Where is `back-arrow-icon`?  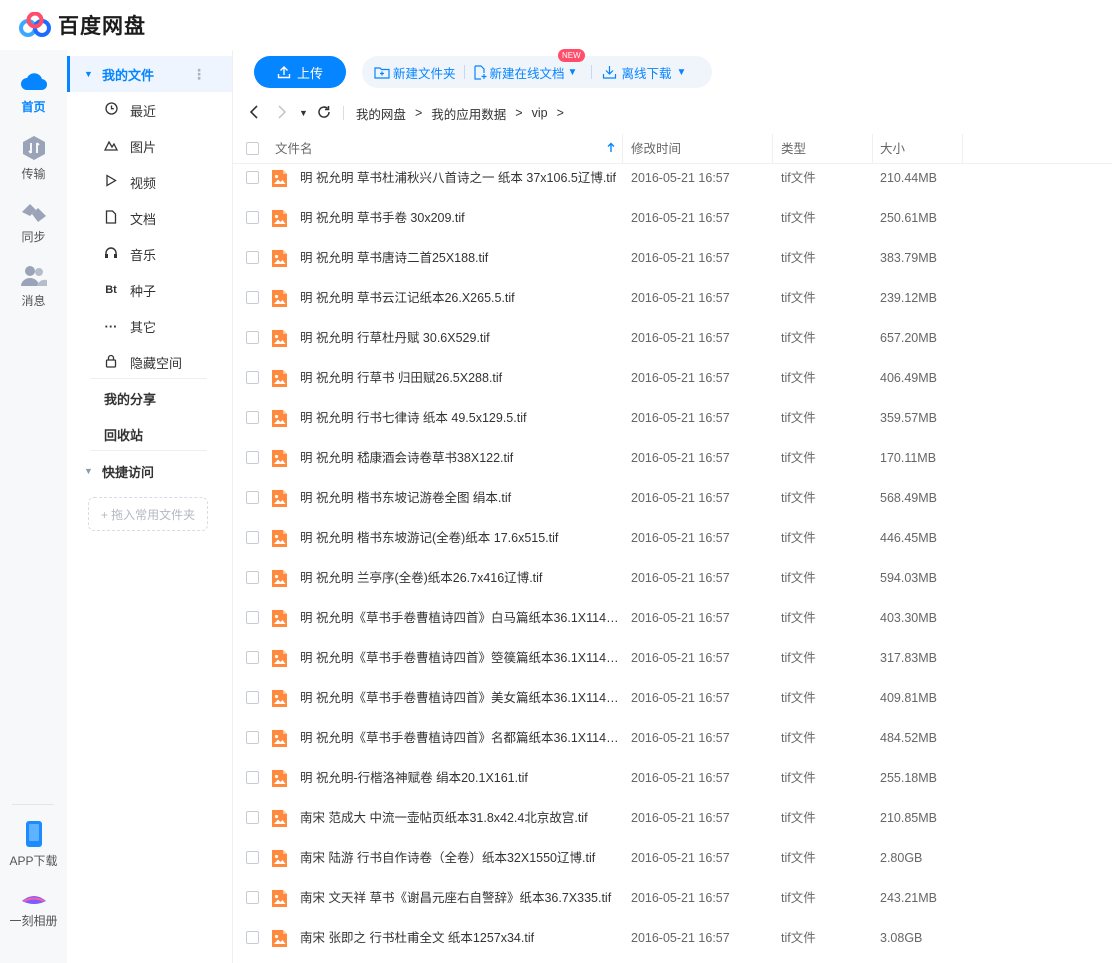 back-arrow-icon is located at coordinates (254, 113).